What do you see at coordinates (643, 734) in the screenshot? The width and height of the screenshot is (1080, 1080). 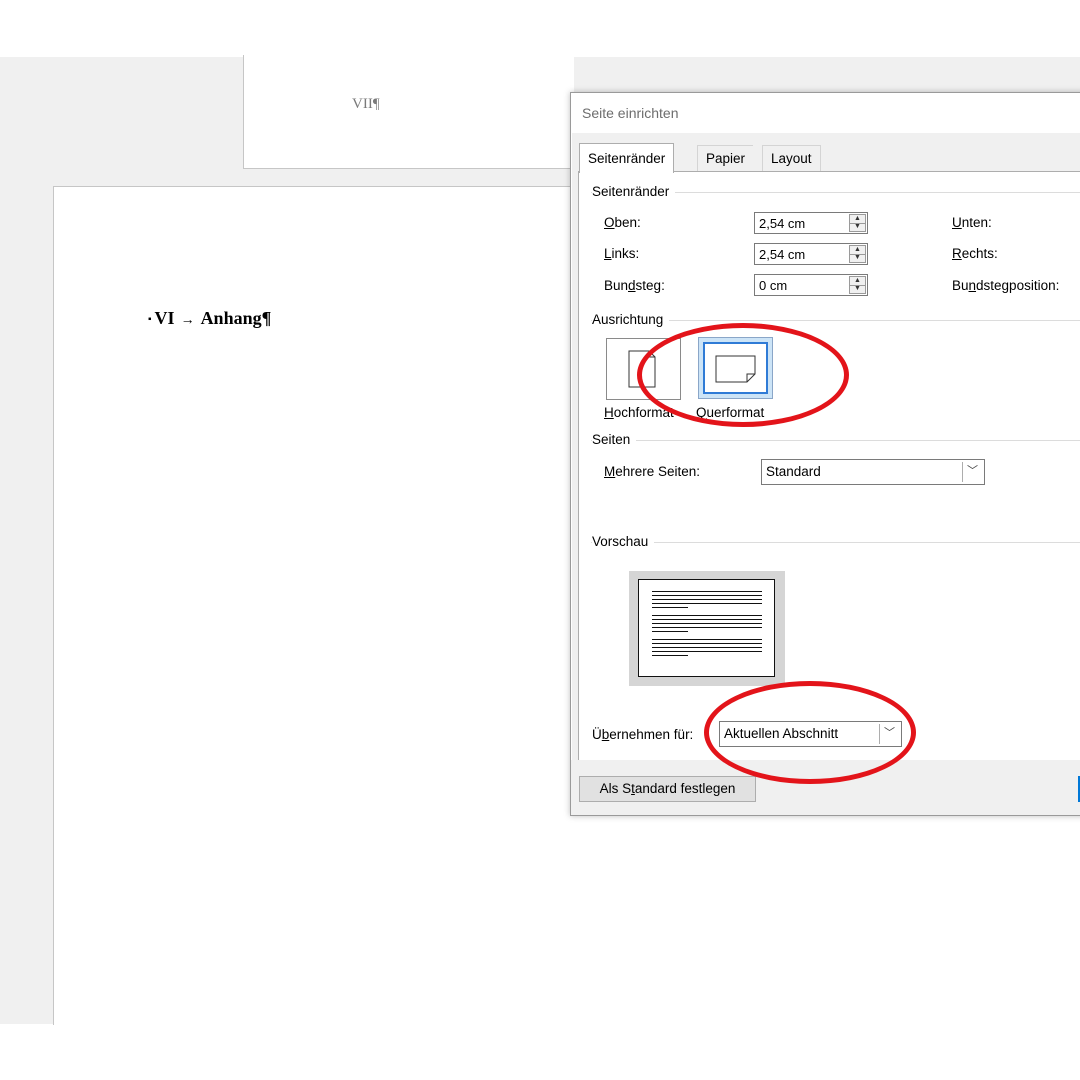 I see `uebernehmen-label: Übernehmen für:` at bounding box center [643, 734].